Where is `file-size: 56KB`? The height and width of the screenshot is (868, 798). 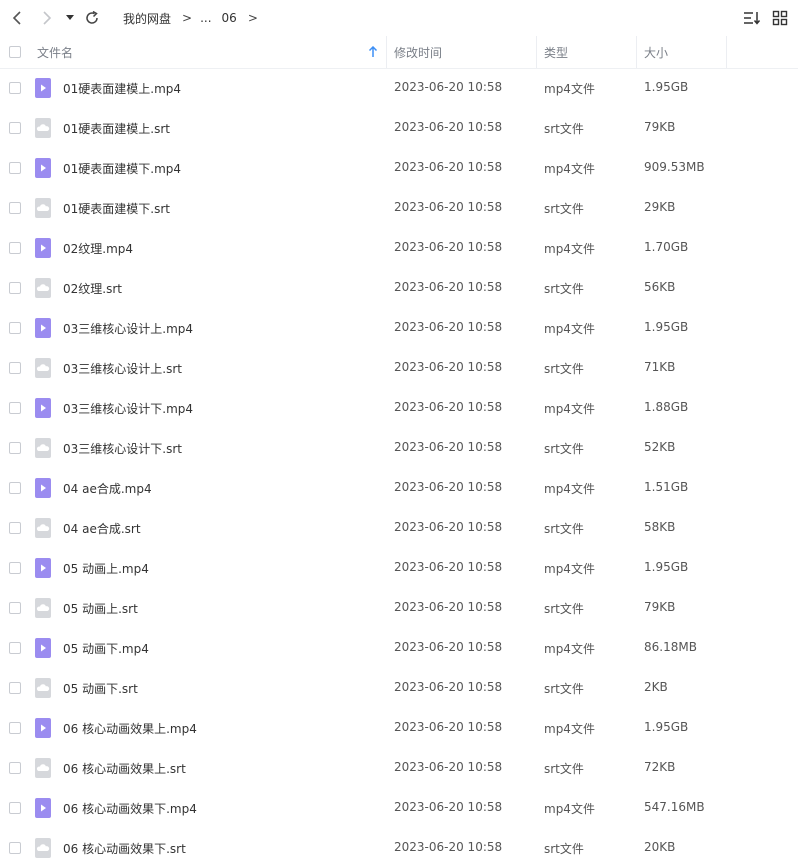 file-size: 56KB is located at coordinates (660, 287).